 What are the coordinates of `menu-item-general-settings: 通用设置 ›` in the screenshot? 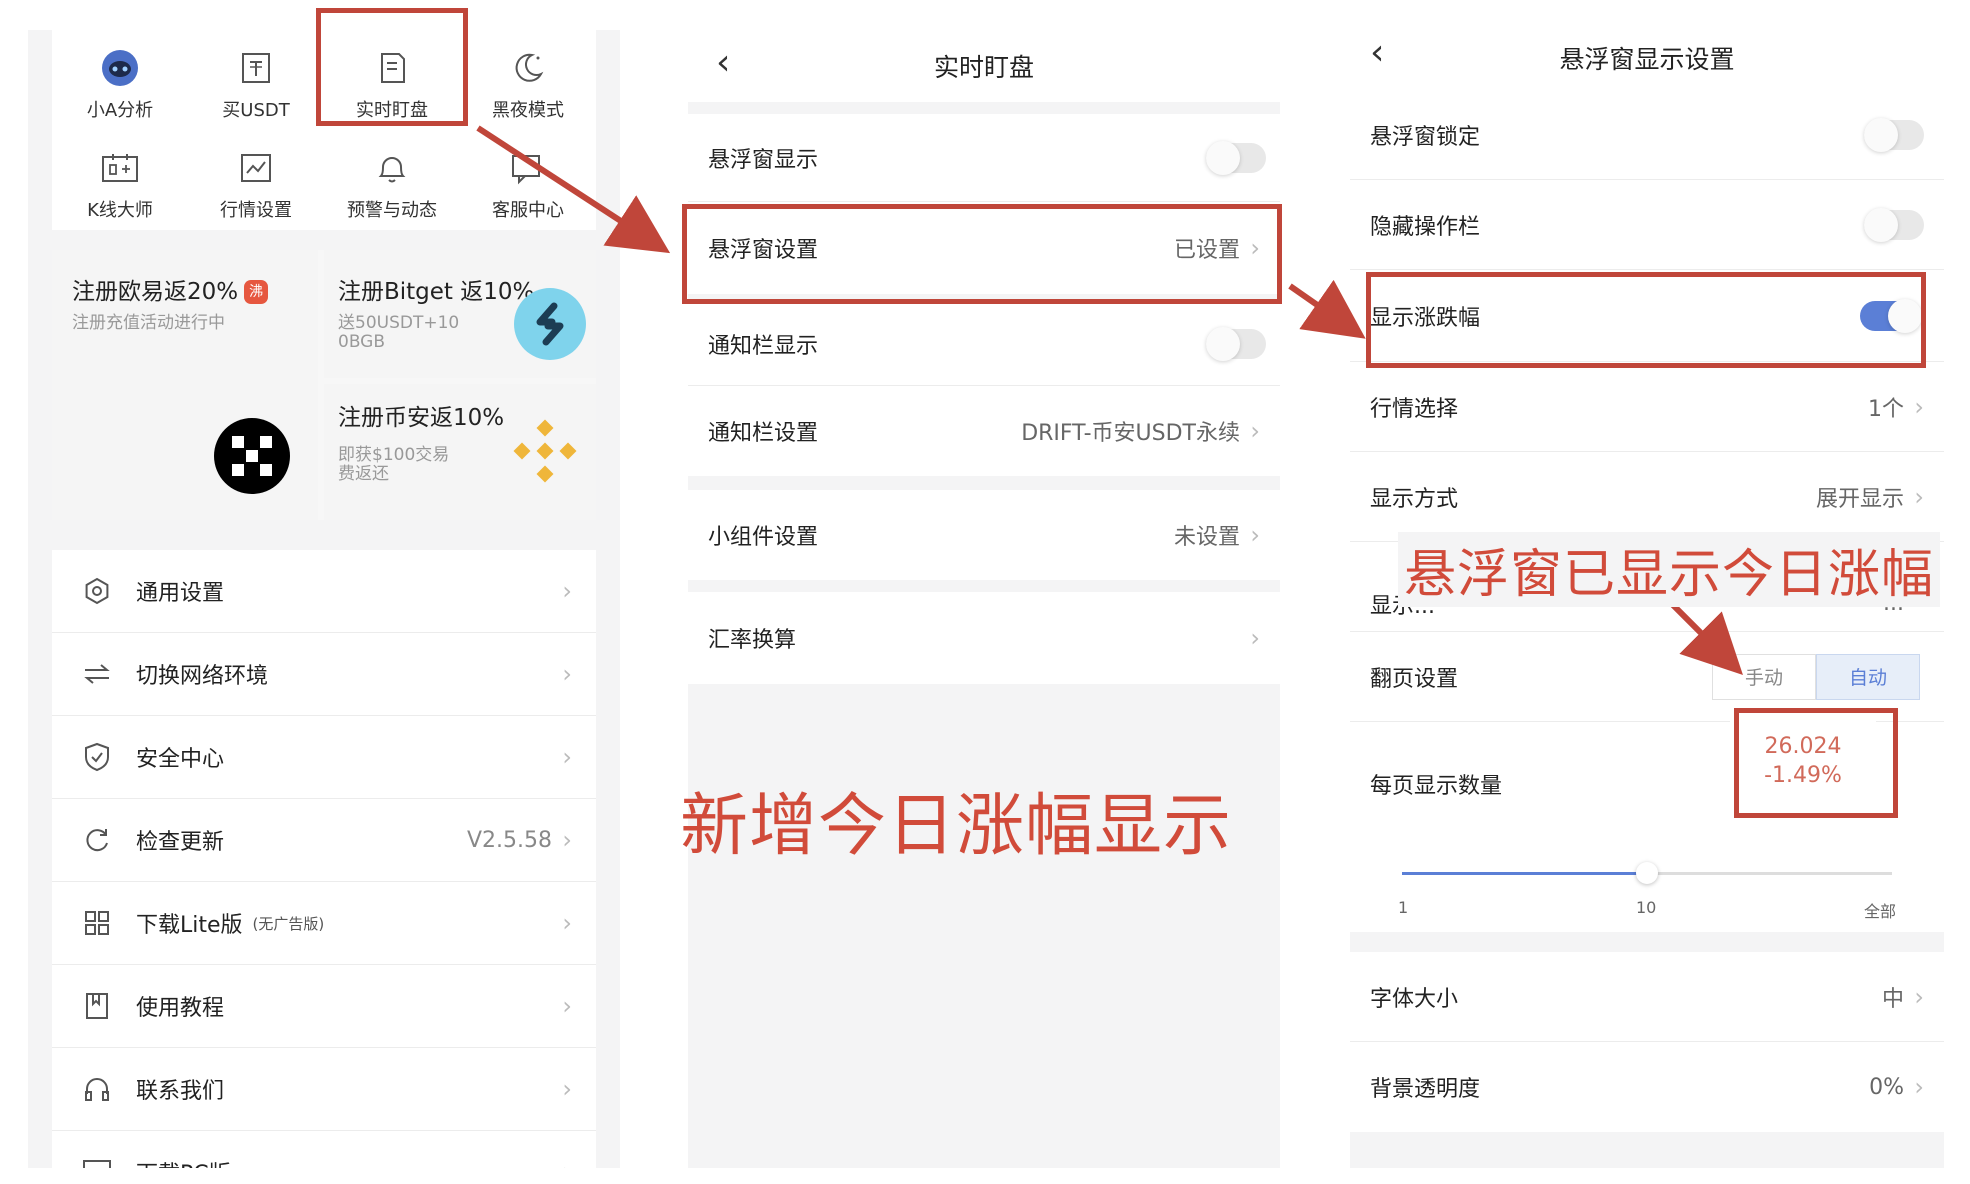 It's located at (324, 591).